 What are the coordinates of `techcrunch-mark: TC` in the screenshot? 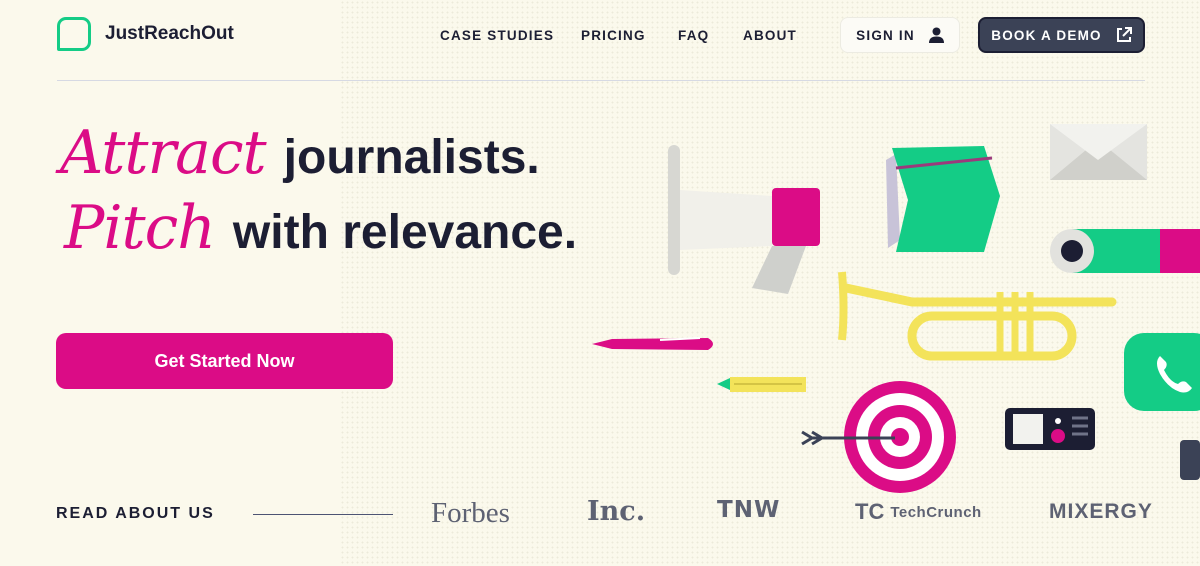 It's located at (870, 511).